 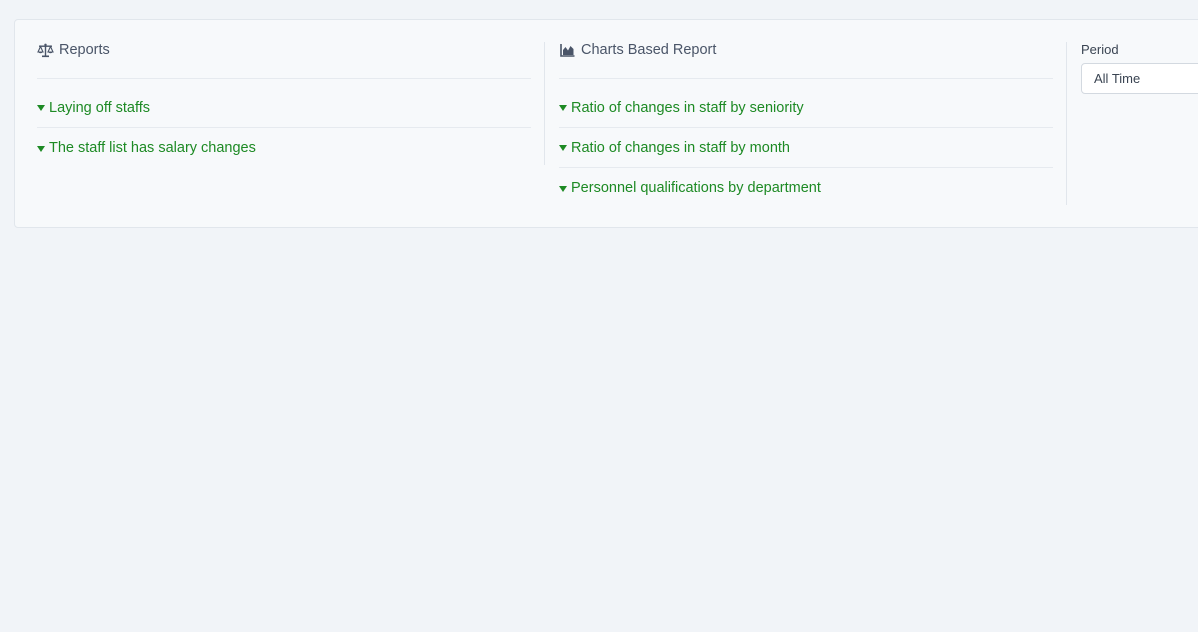 I want to click on area-chart-icon, so click(x=567, y=50).